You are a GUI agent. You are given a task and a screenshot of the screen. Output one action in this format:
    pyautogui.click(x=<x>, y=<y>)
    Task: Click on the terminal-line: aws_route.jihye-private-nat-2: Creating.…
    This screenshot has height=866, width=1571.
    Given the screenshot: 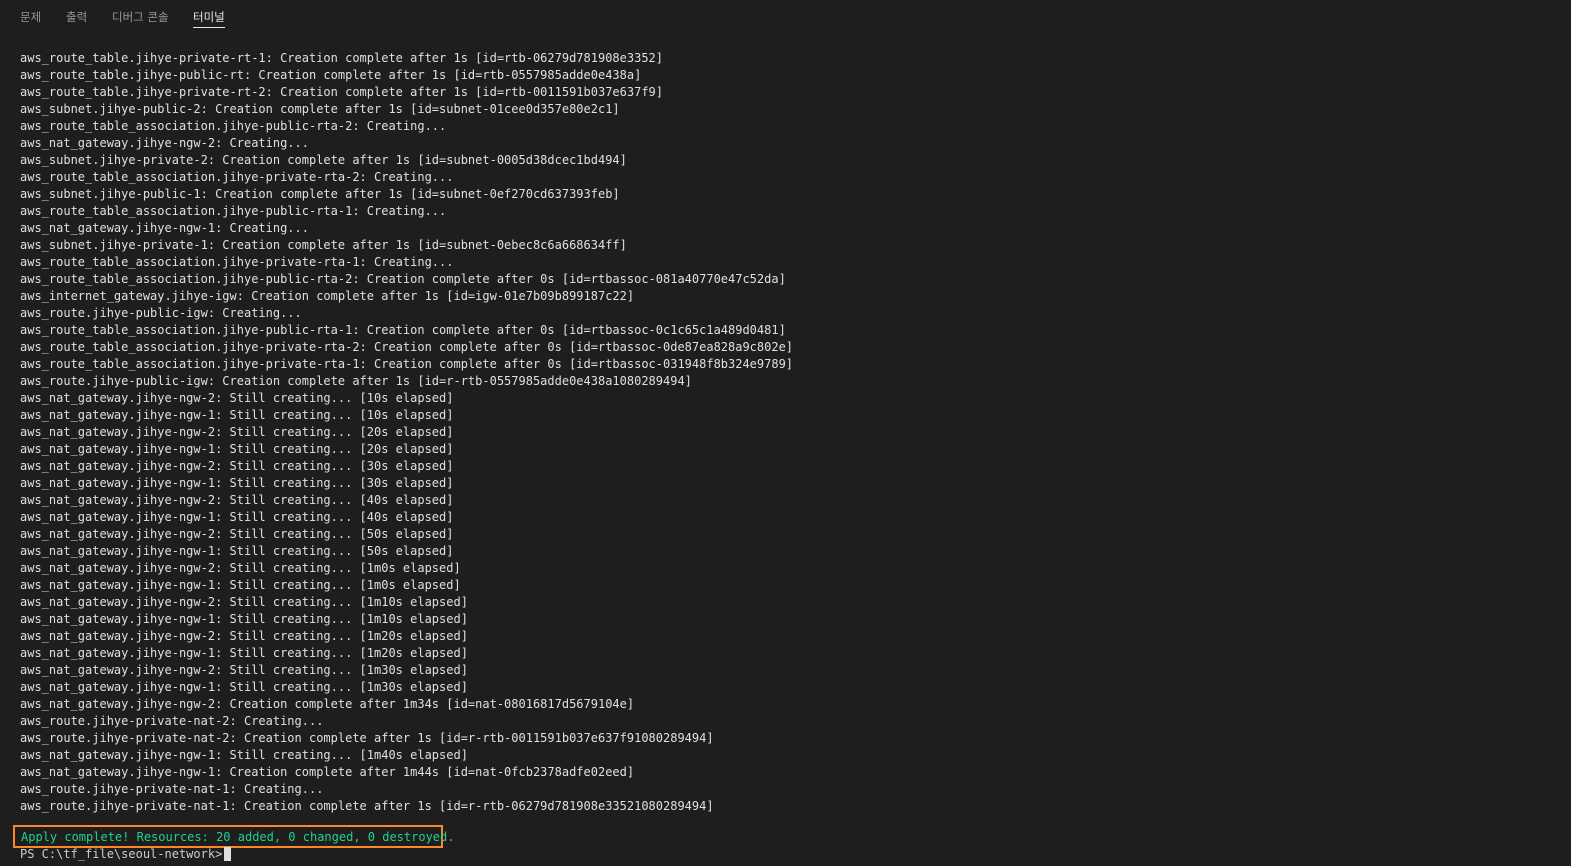 What is the action you would take?
    pyautogui.click(x=172, y=721)
    